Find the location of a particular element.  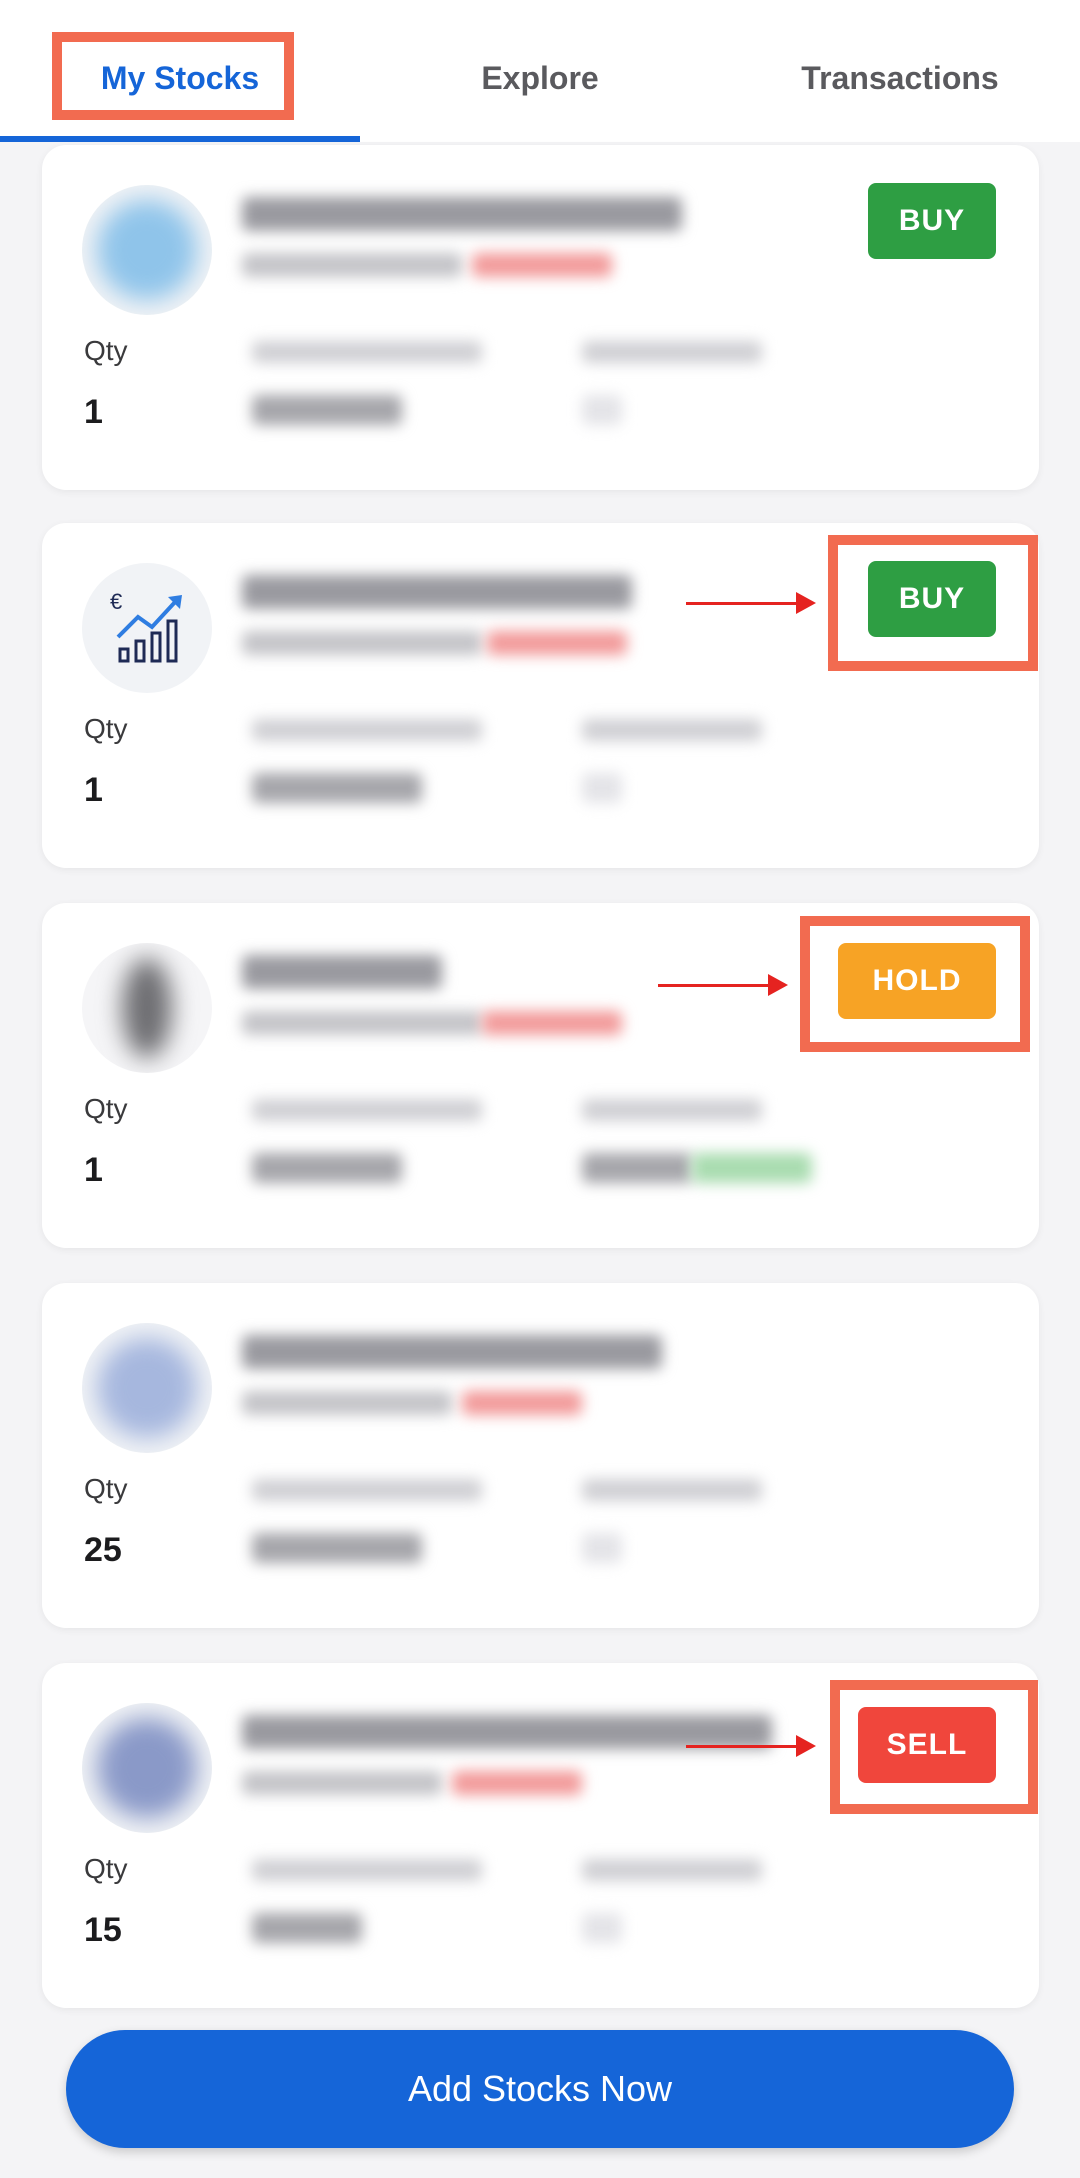

stock-card: Qty 25 is located at coordinates (540, 1455).